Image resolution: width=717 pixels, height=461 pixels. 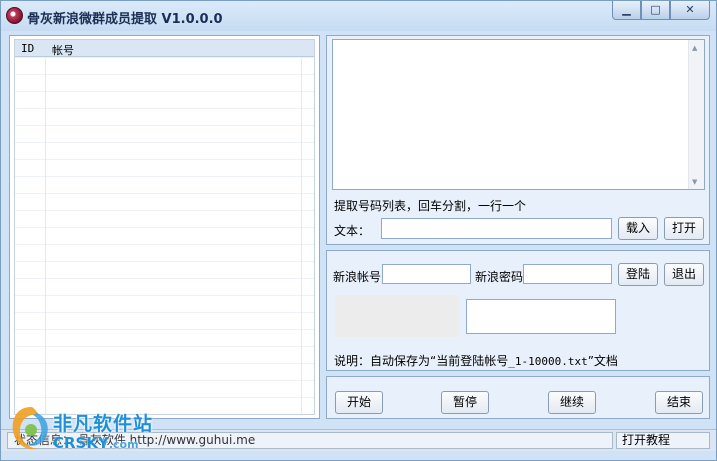 I want to click on window-title: 骨灰新浪微群成员提取 V1.0.0.0, so click(x=125, y=19).